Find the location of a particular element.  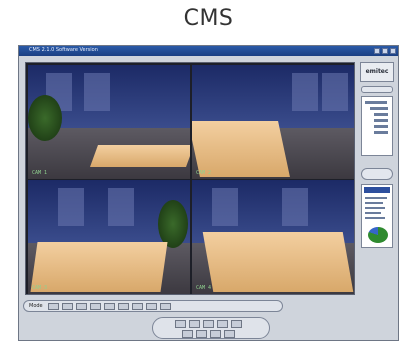

play-button is located at coordinates (222, 324).